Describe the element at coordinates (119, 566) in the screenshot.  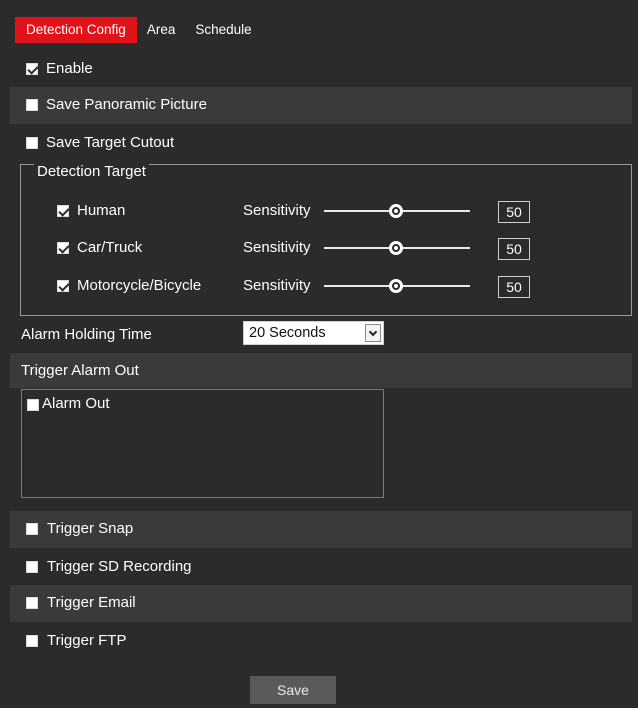
I see `trigger-sd-recording-label: Trigger SD Recording` at that location.